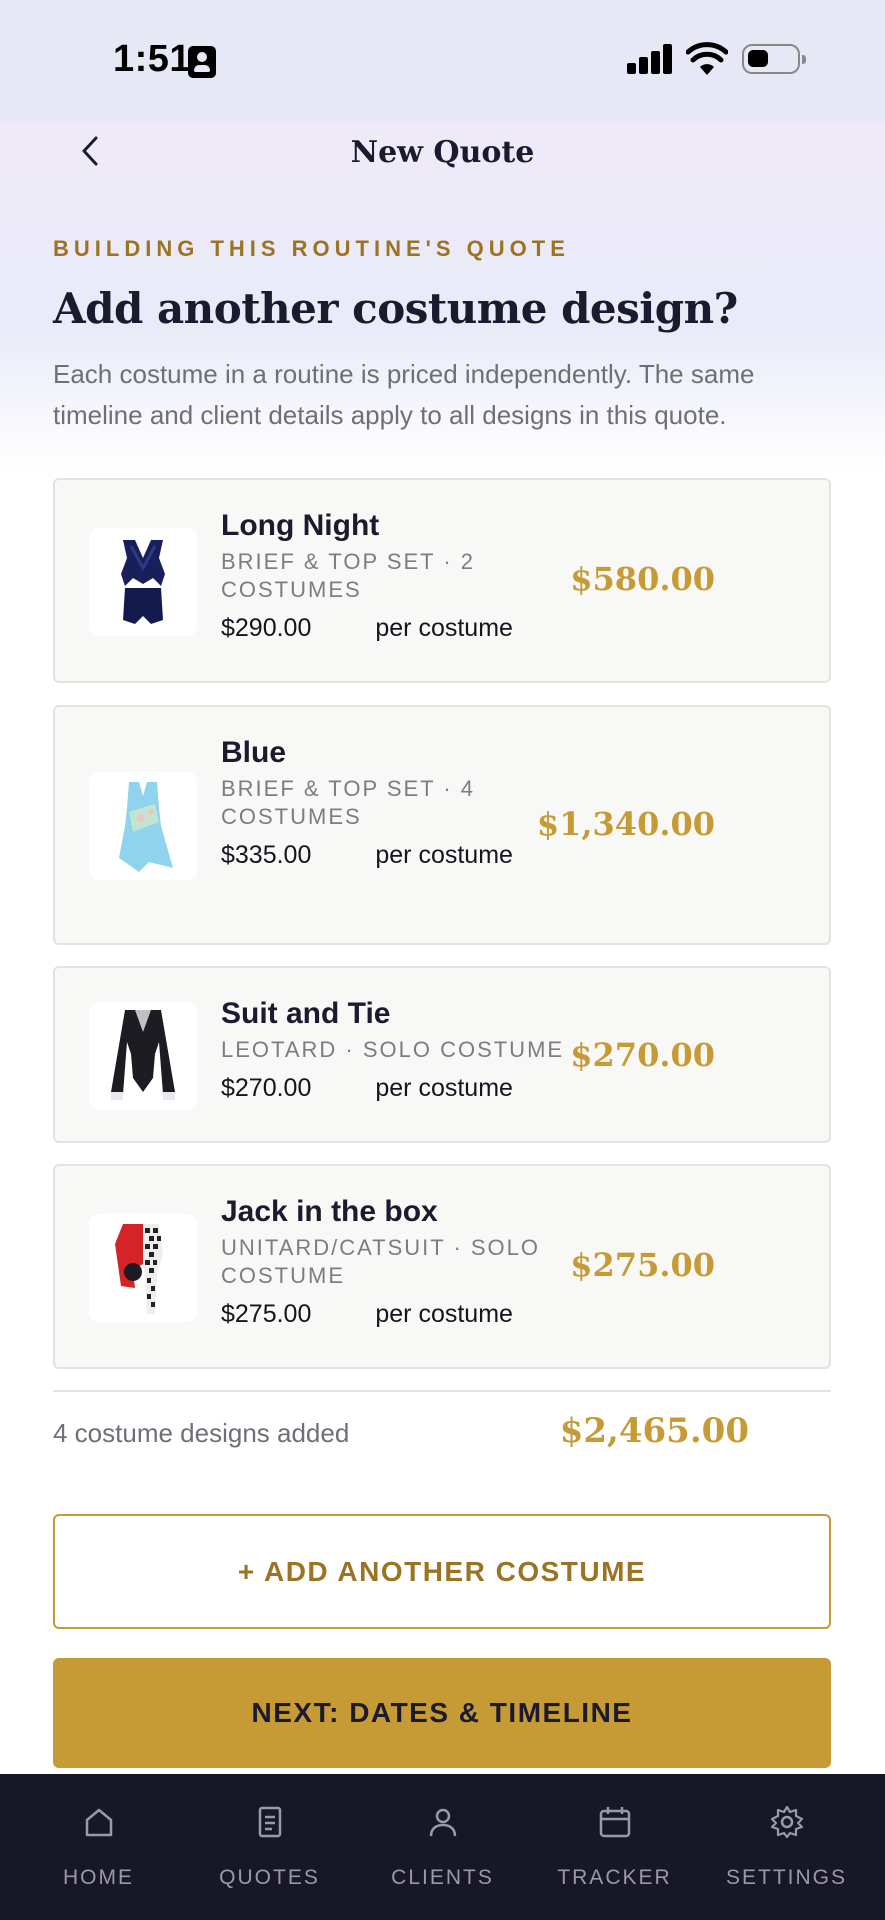  I want to click on wifi-icon, so click(707, 58).